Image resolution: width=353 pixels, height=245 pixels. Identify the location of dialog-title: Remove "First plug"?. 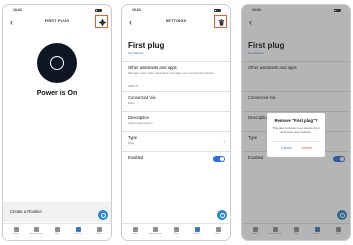
(296, 120).